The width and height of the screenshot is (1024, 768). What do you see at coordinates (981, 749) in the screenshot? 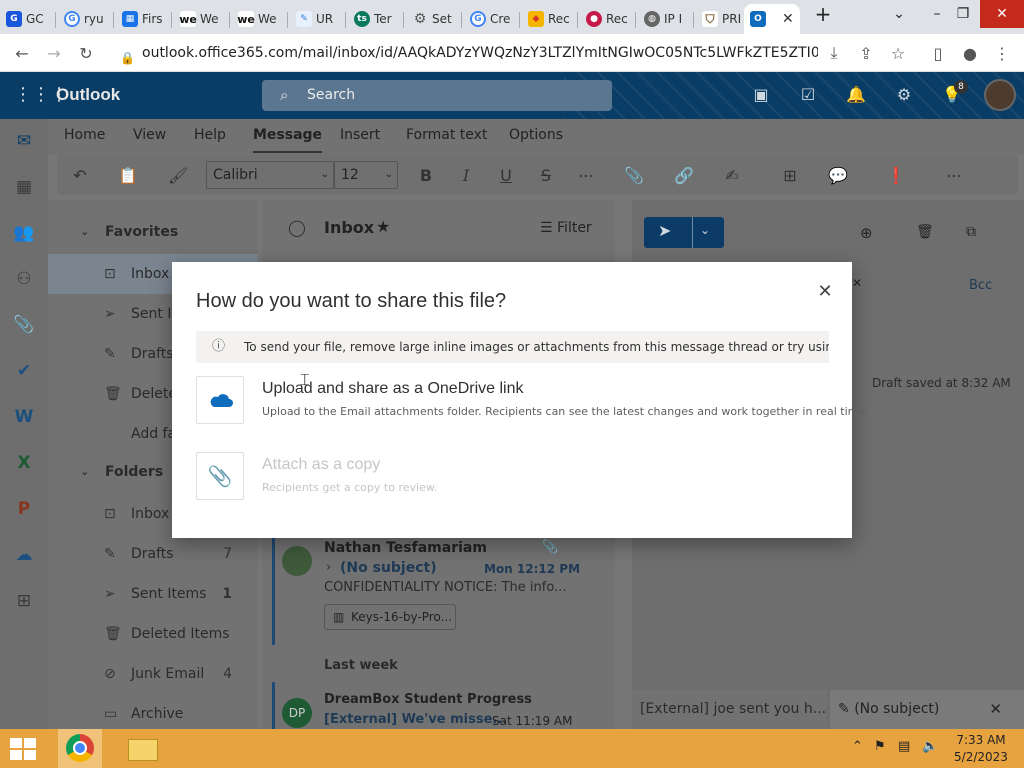
I see `clock: 7:33 AM 5/2/2023` at bounding box center [981, 749].